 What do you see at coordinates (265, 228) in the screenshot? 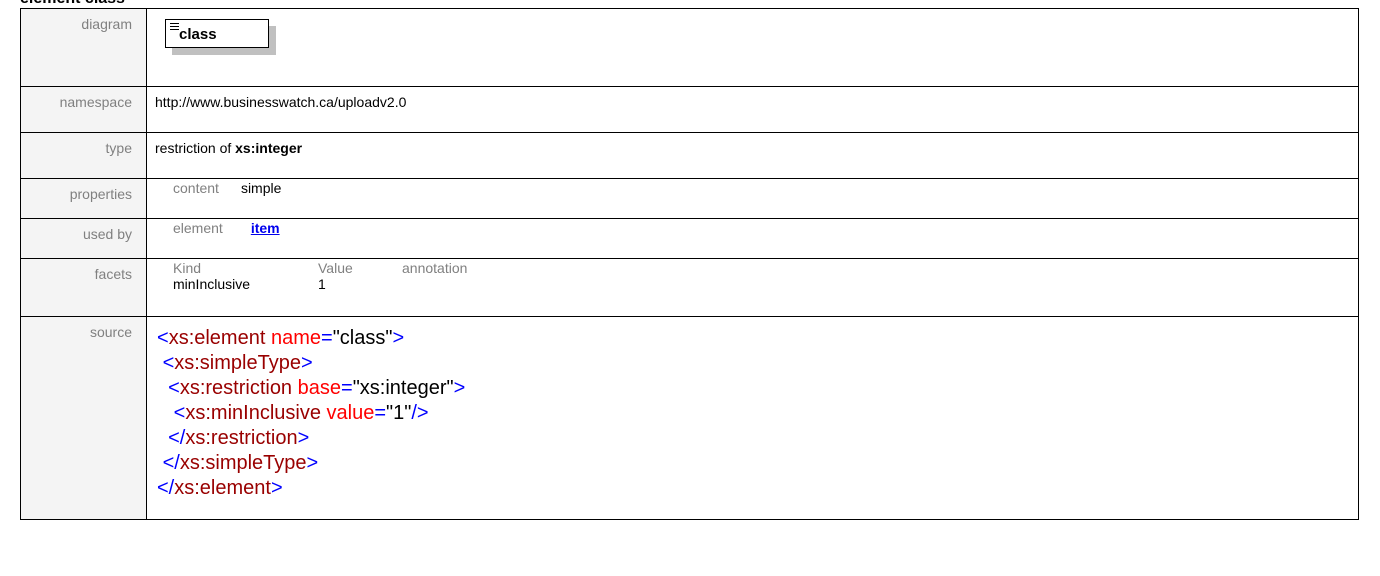
I see `used-by-item-link: item` at bounding box center [265, 228].